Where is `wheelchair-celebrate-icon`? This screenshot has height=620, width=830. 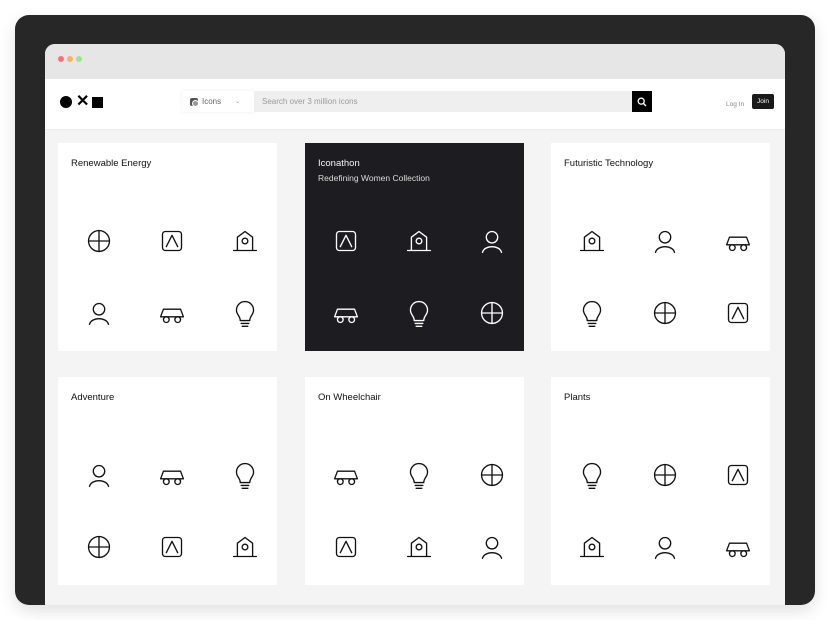
wheelchair-celebrate-icon is located at coordinates (346, 475).